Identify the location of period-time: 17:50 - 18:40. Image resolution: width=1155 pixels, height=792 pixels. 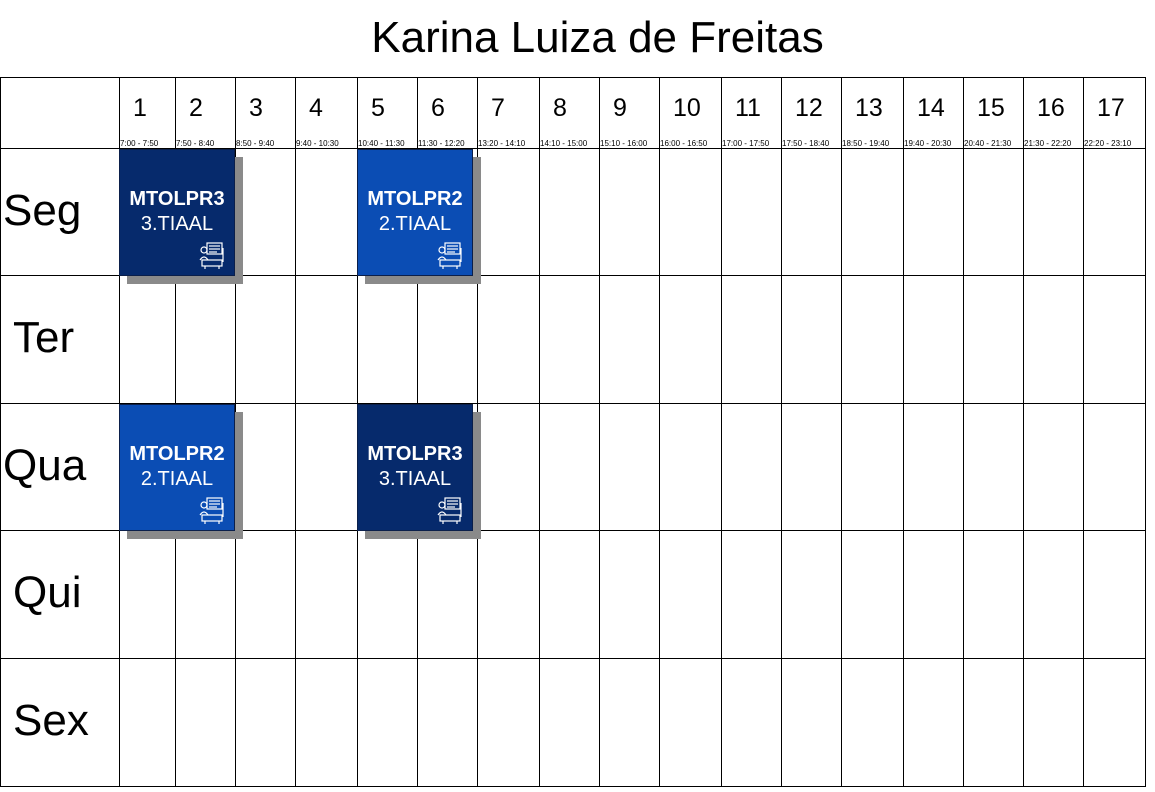
(806, 143).